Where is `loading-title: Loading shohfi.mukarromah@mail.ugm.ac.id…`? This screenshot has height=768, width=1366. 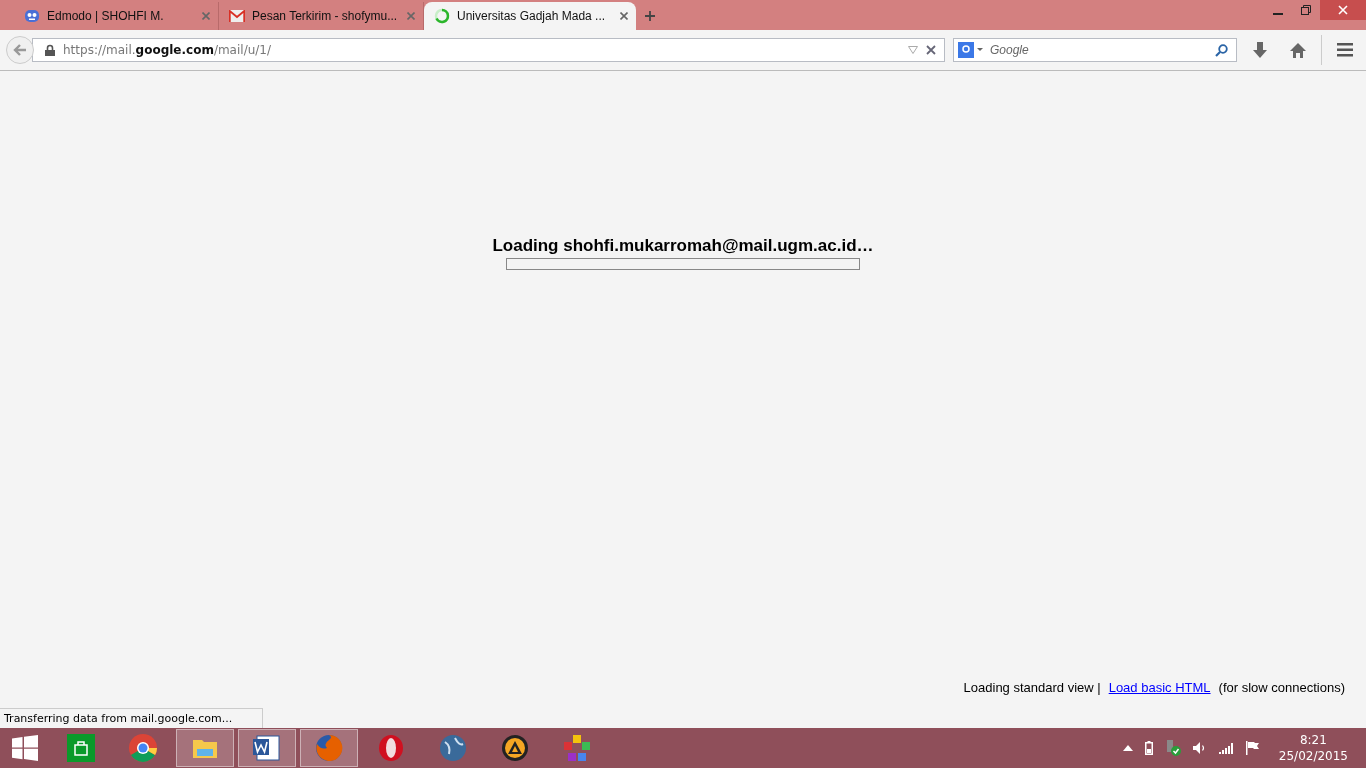
loading-title: Loading shohfi.mukarromah@mail.ugm.ac.id… is located at coordinates (683, 246).